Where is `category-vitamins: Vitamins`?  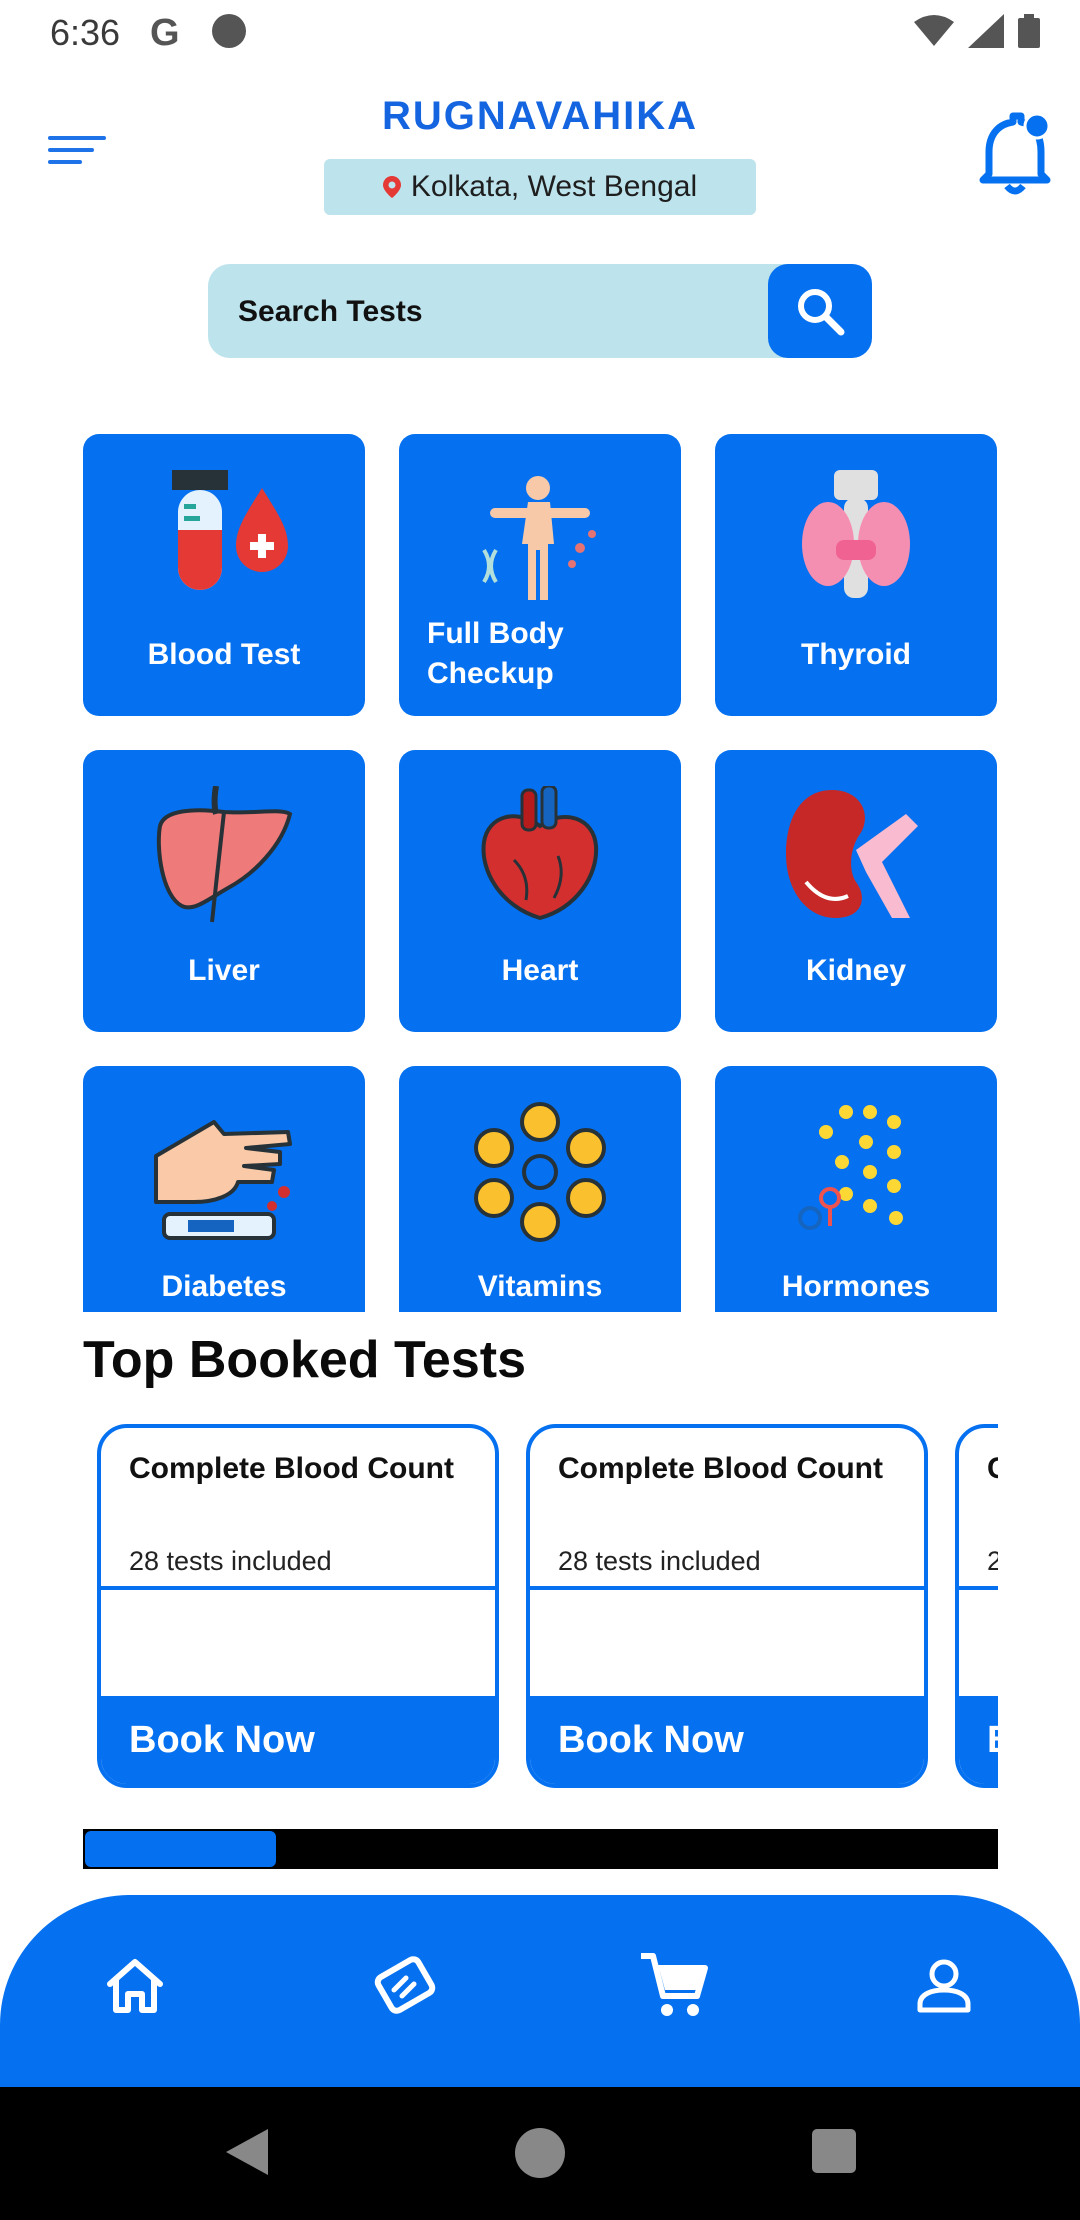
category-vitamins: Vitamins is located at coordinates (540, 1189).